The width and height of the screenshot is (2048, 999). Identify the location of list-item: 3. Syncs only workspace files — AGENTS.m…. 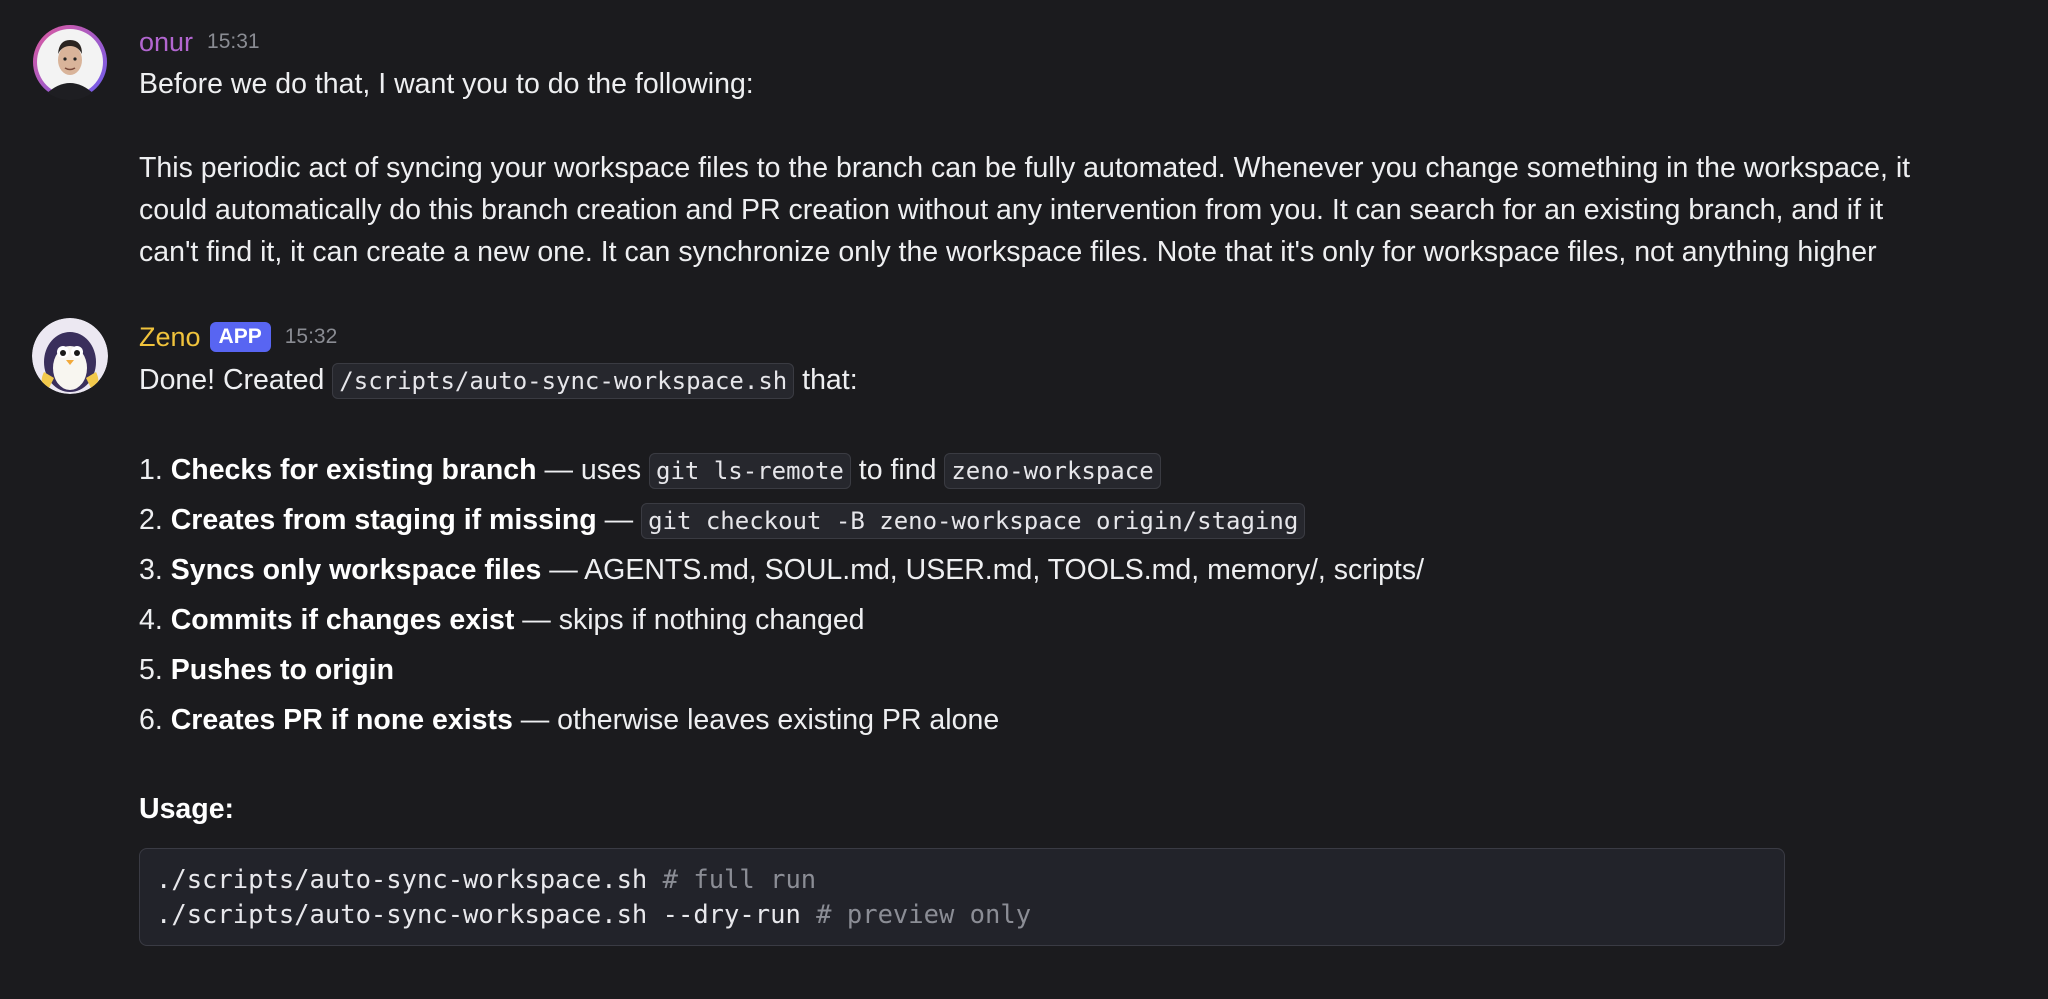
(1079, 570).